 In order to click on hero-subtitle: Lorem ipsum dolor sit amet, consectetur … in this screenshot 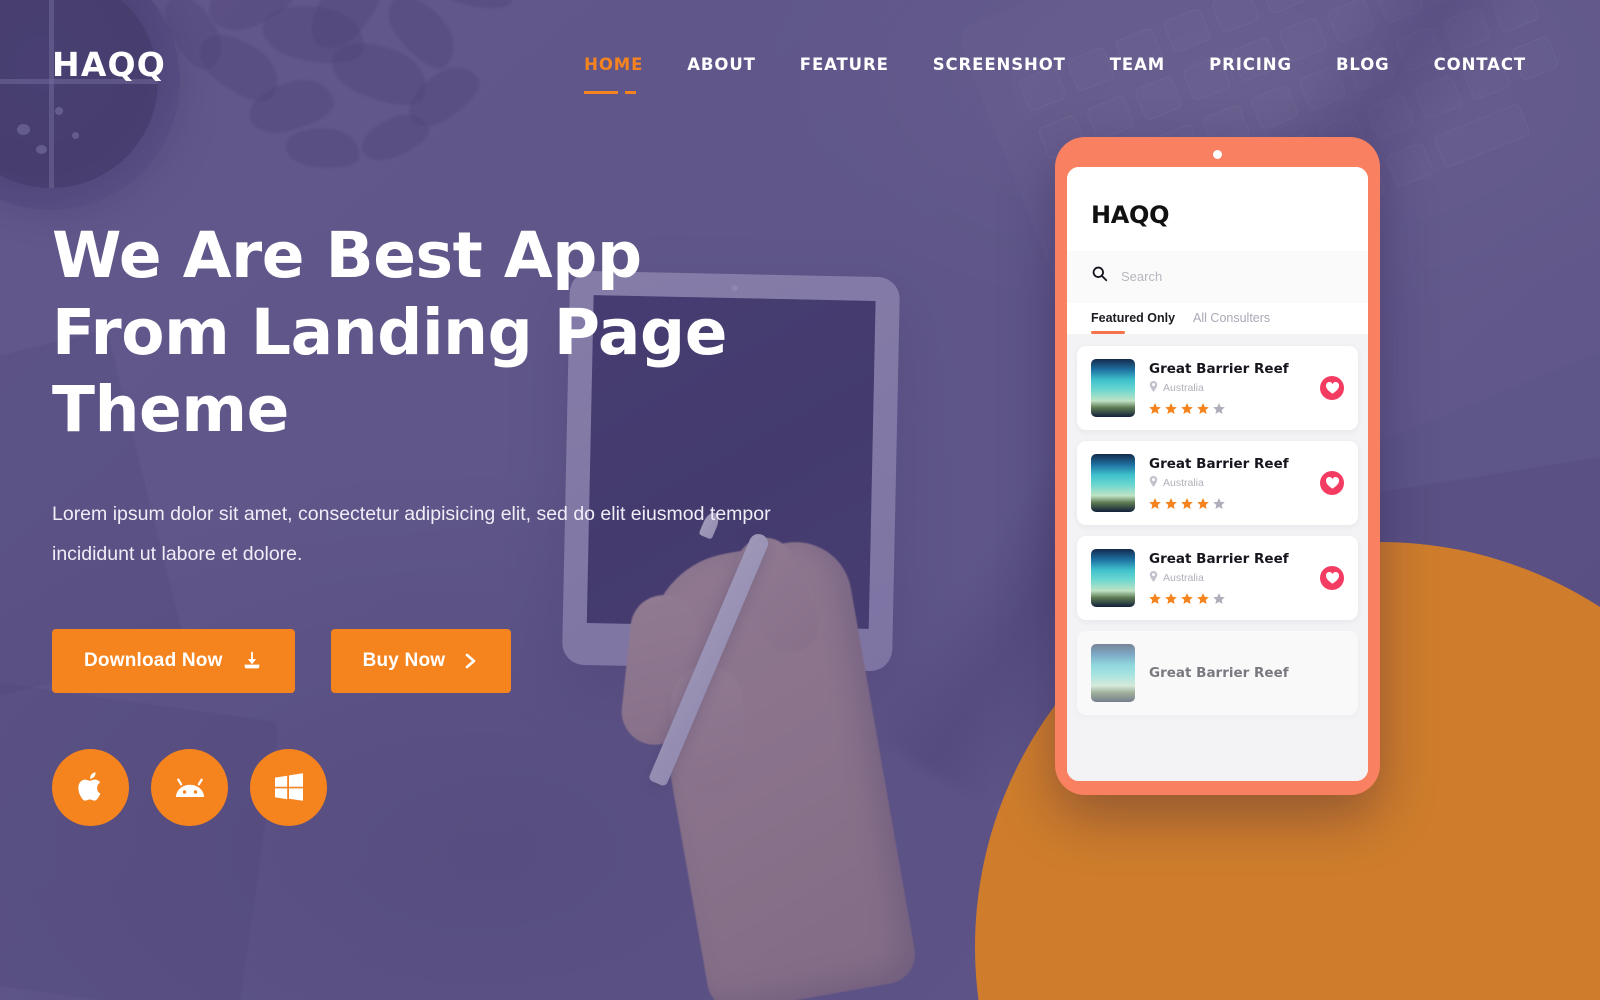, I will do `click(411, 533)`.